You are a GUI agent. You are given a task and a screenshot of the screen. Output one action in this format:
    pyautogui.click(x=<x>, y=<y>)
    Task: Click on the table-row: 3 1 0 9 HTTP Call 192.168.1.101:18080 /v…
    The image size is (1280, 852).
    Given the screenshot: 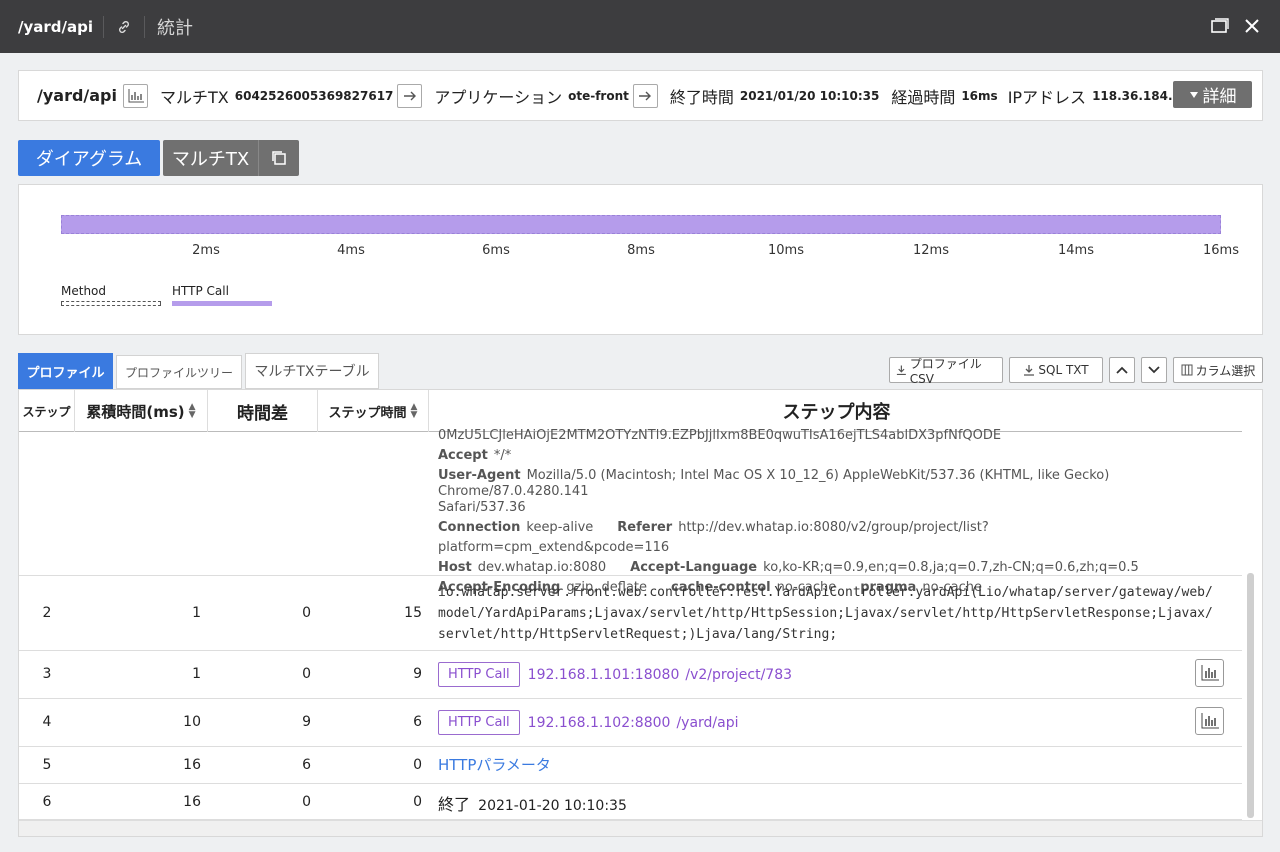 What is the action you would take?
    pyautogui.click(x=631, y=675)
    